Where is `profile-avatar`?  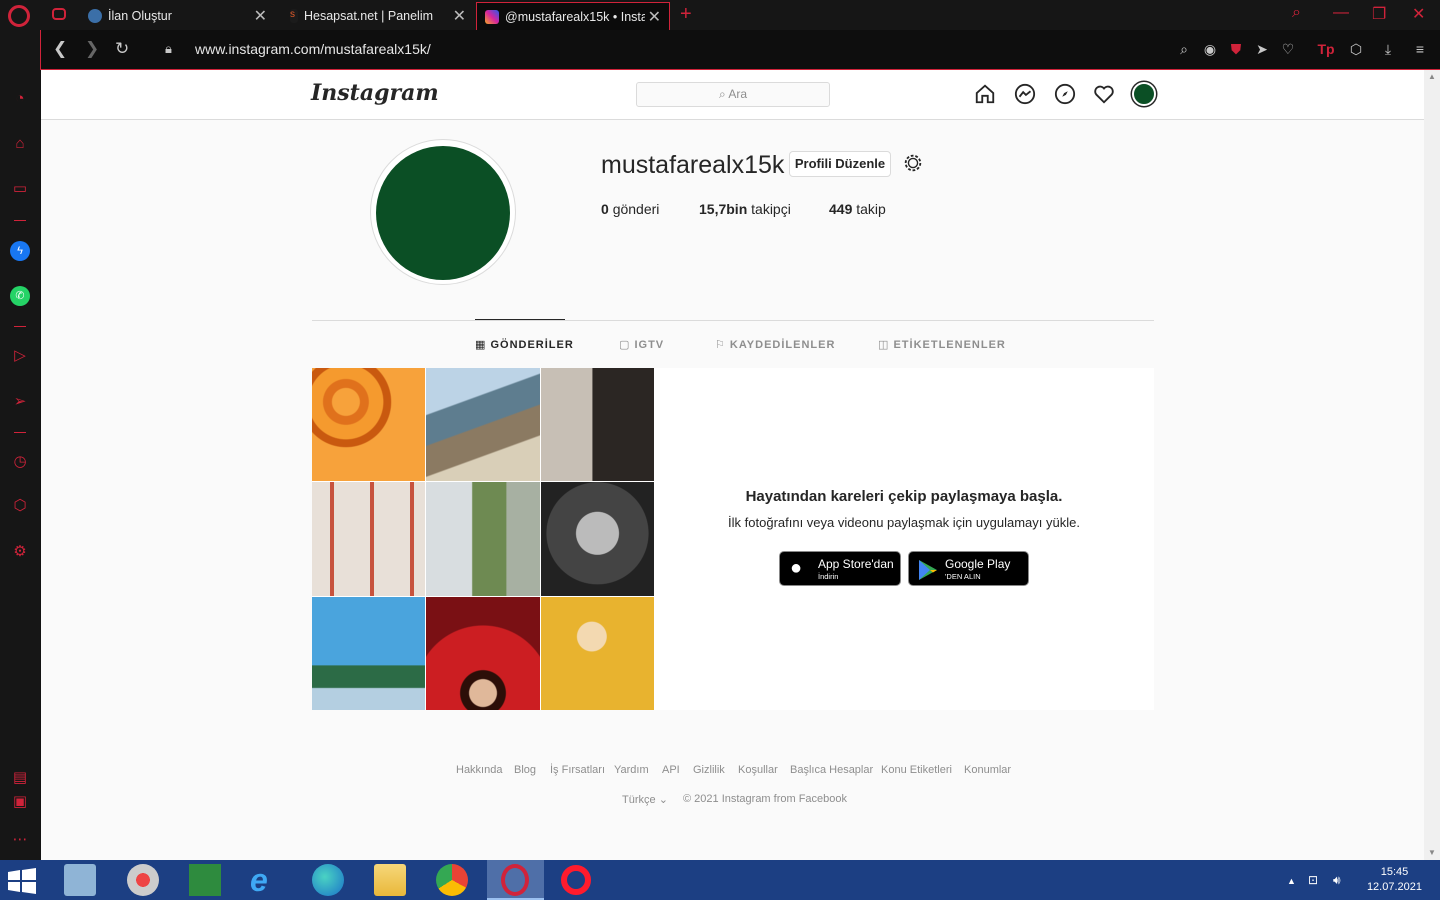 profile-avatar is located at coordinates (443, 213).